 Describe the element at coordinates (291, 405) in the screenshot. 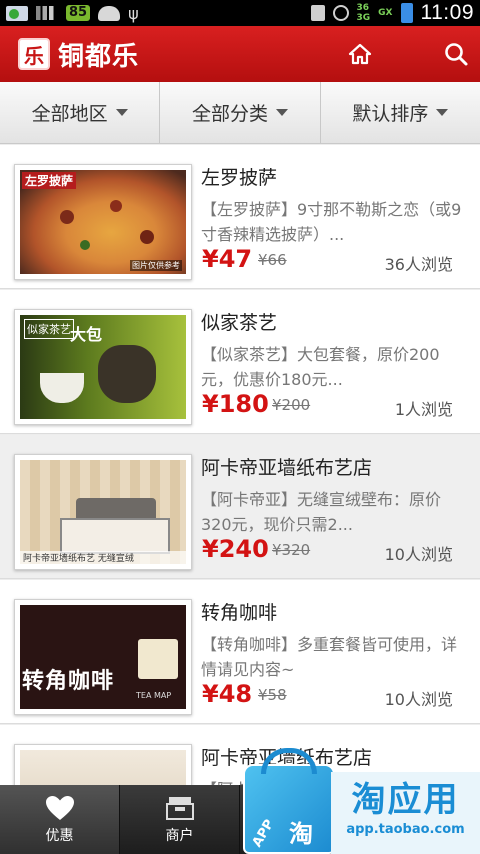

I see `item-old-price: ¥200` at that location.